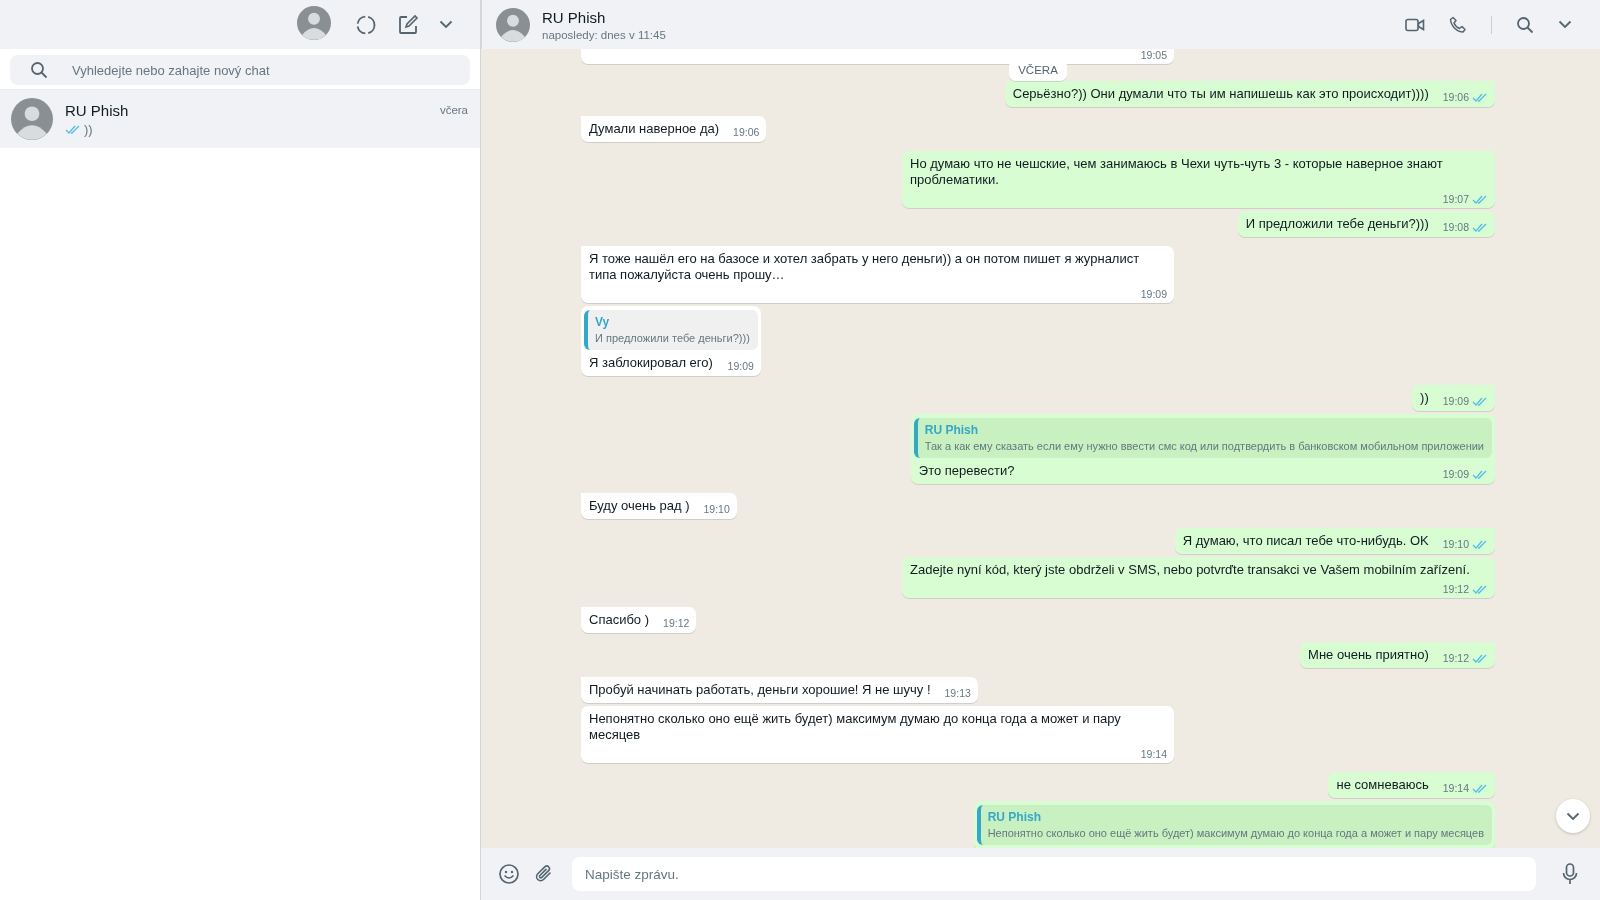  I want to click on message-text: И предложили тебе деньги?))), so click(1337, 224).